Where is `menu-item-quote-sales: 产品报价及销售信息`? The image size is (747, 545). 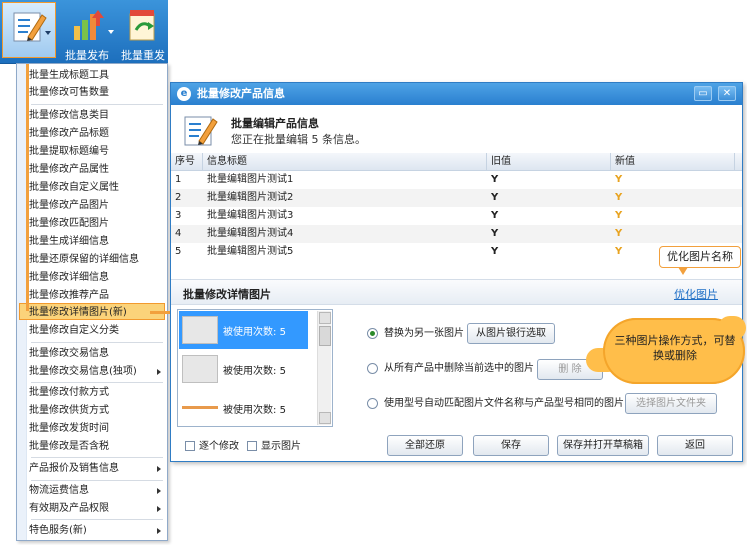 menu-item-quote-sales: 产品报价及销售信息 is located at coordinates (97, 468).